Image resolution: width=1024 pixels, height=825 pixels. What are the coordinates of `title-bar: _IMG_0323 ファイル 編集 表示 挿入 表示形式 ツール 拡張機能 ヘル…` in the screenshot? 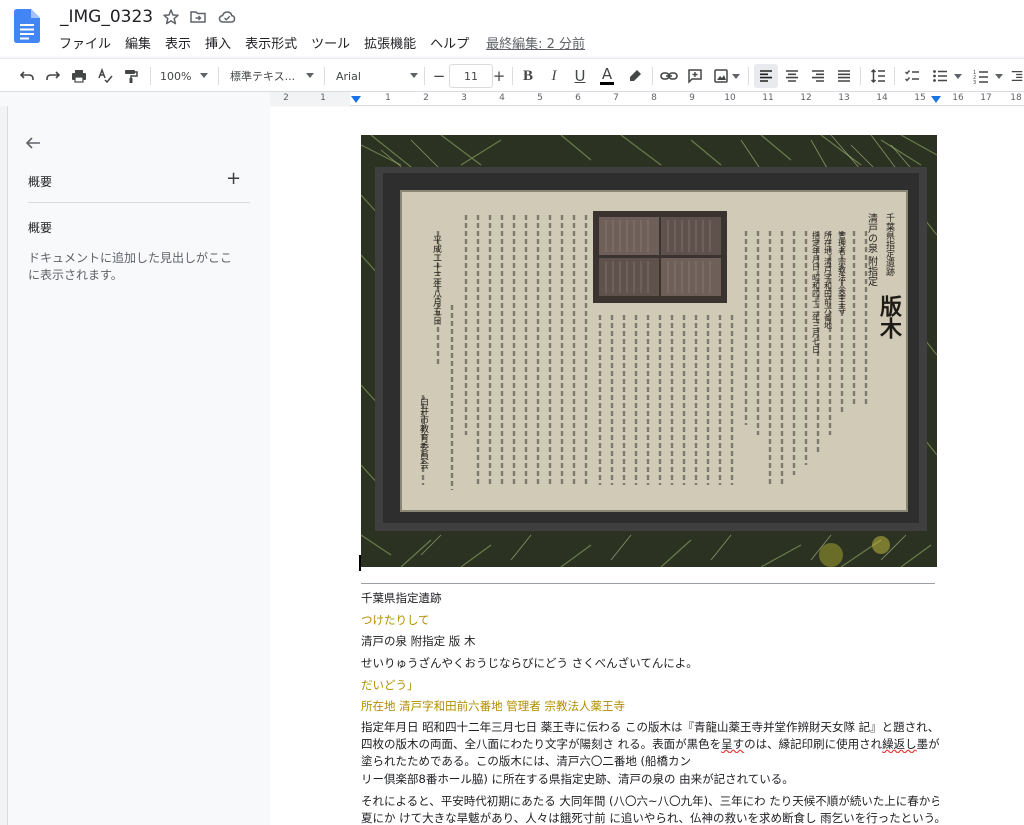 It's located at (512, 28).